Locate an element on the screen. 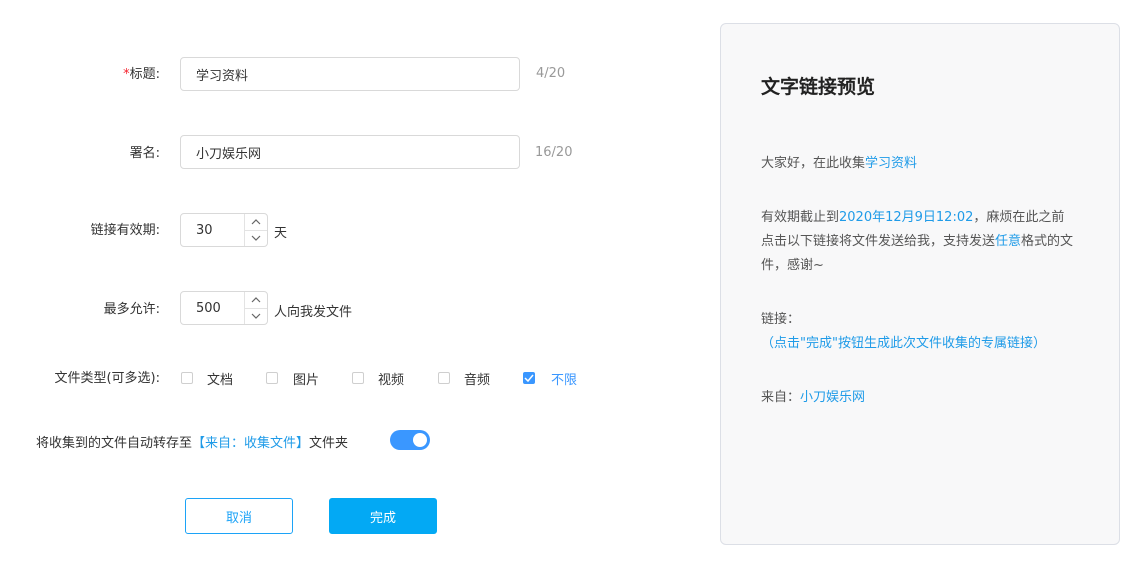  checkbox-image is located at coordinates (272, 378).